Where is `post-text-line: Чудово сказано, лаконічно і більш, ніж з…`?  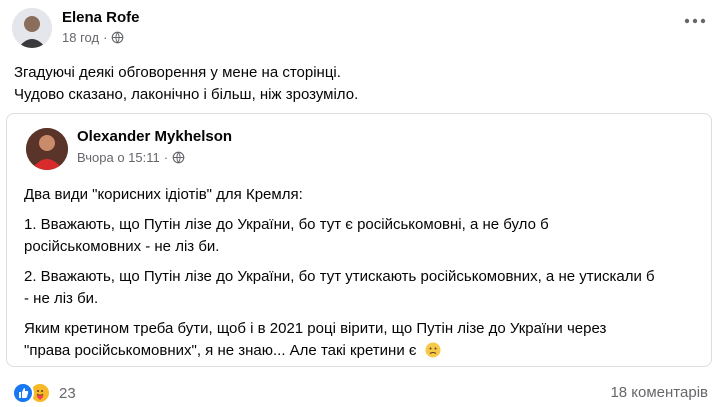 post-text-line: Чудово сказано, лаконічно і більш, ніж з… is located at coordinates (186, 94).